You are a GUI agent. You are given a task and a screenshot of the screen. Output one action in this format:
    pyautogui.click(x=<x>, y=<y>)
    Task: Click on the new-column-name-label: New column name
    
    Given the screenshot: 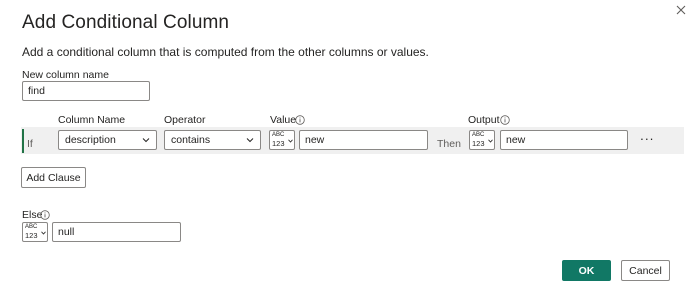 What is the action you would take?
    pyautogui.click(x=65, y=75)
    